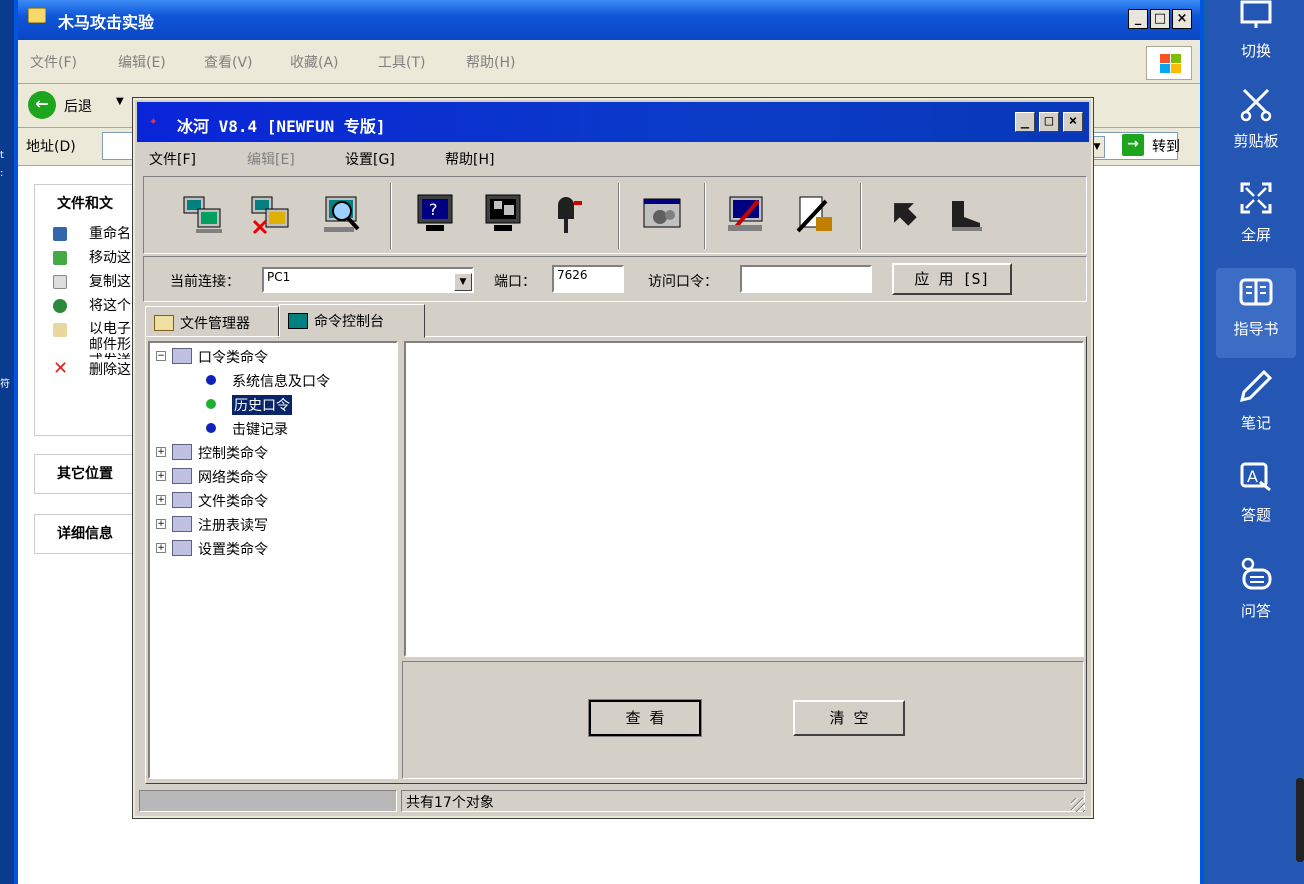  I want to click on details-title: 详细信息, so click(89, 534).